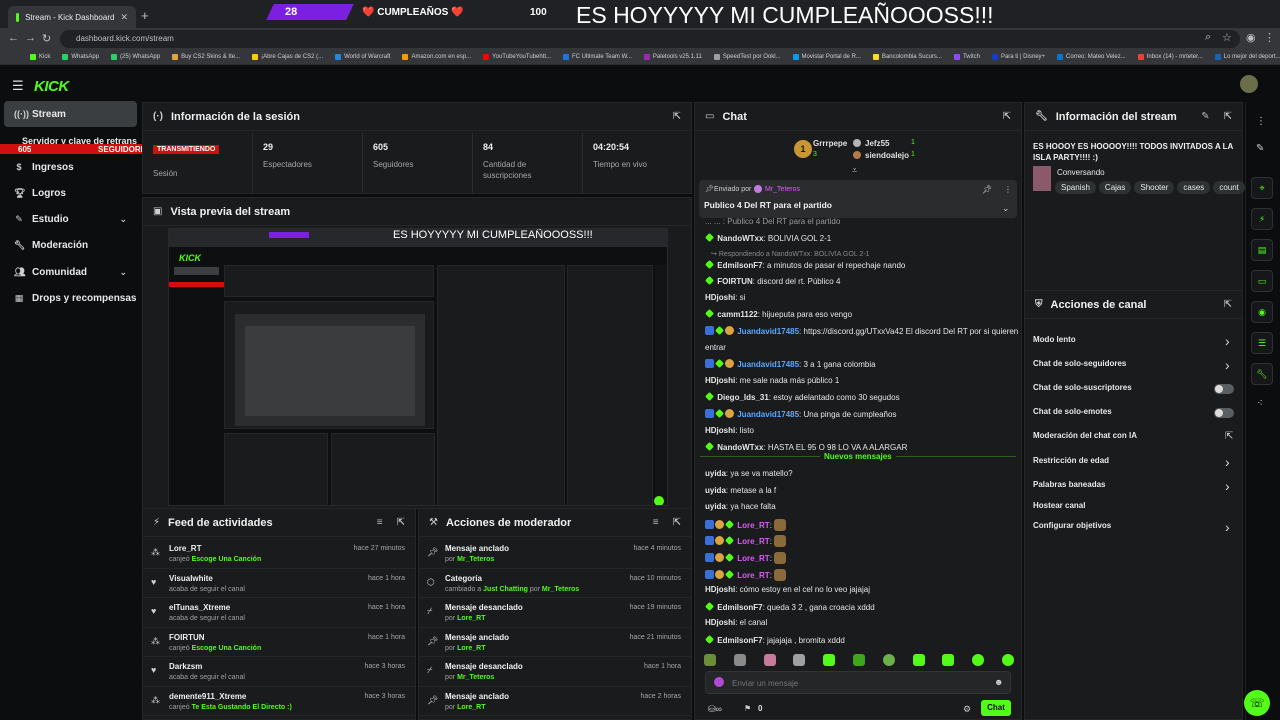 This screenshot has height=720, width=1280. I want to click on tag-chip: Spanish, so click(1075, 187).